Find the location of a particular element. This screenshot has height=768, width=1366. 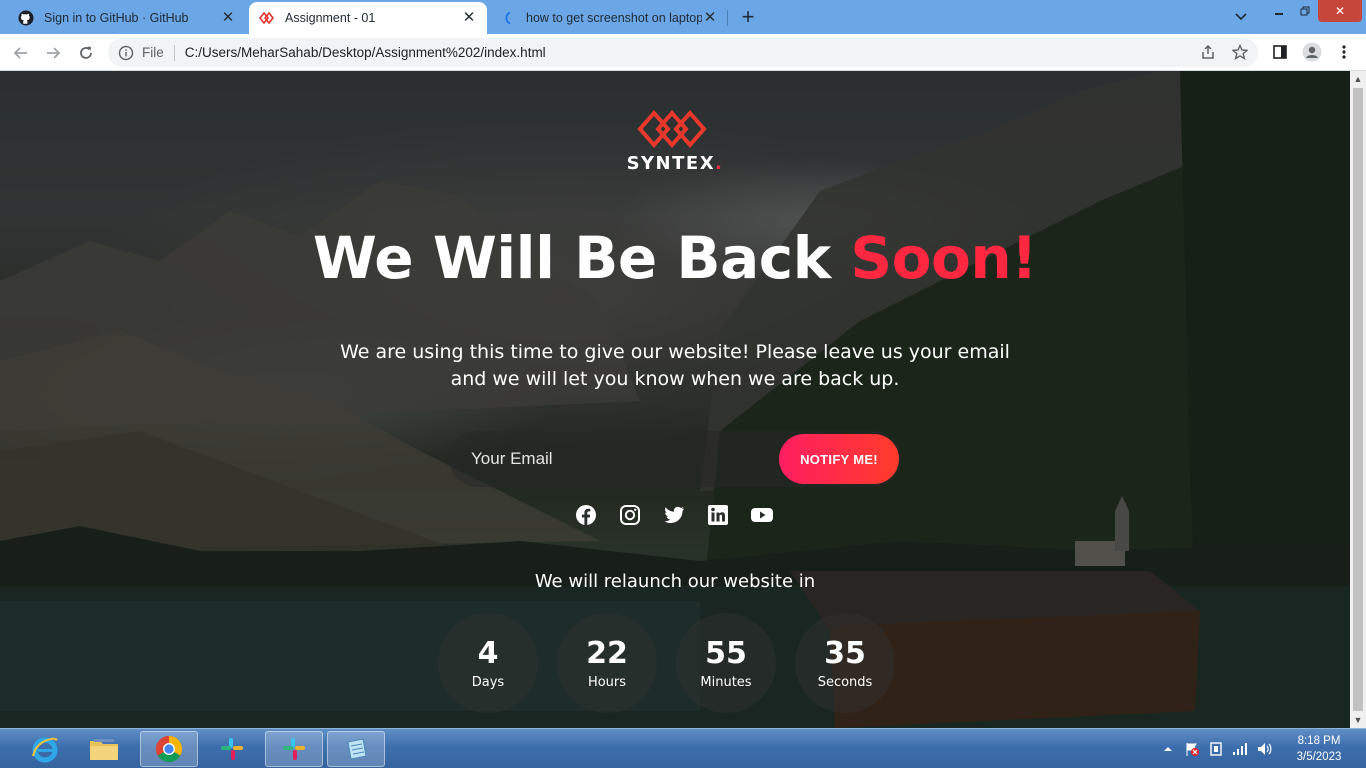

close-window-button: ✕ is located at coordinates (1340, 11).